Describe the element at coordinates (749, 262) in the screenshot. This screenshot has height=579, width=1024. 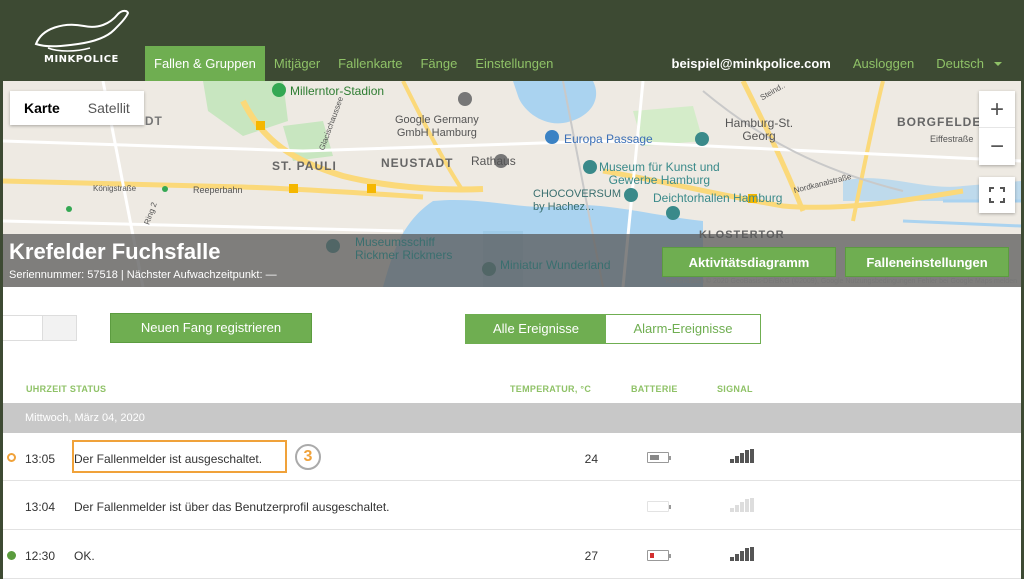
I see `activity-diagram-button: Aktivitätsdiagramm` at that location.